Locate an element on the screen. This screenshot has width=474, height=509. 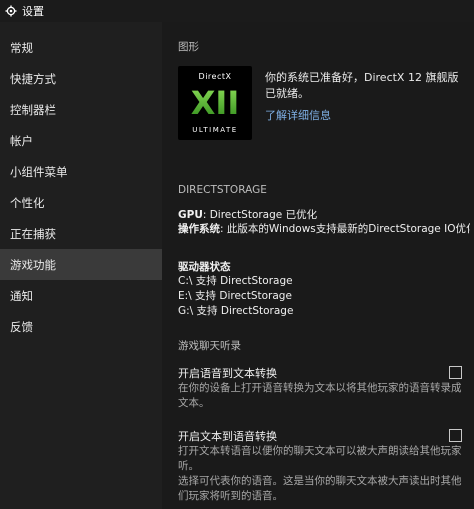
os-status: 操作系统: 此版本的Windows支持最新的DirectStorage IO优化 is located at coordinates (326, 228).